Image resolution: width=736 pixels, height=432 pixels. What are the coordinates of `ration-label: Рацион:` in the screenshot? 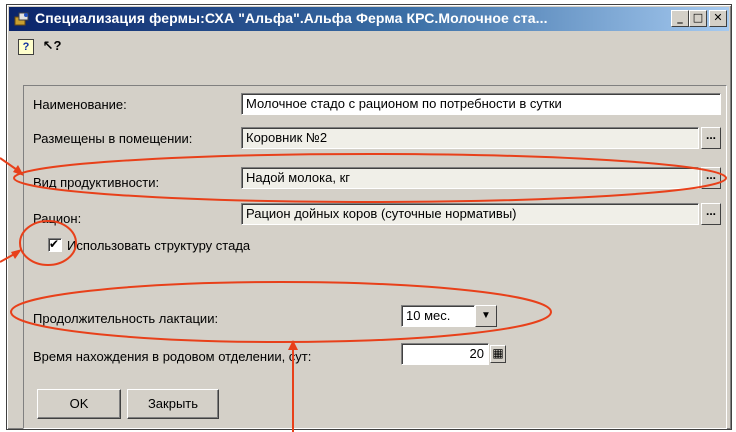 It's located at (57, 218).